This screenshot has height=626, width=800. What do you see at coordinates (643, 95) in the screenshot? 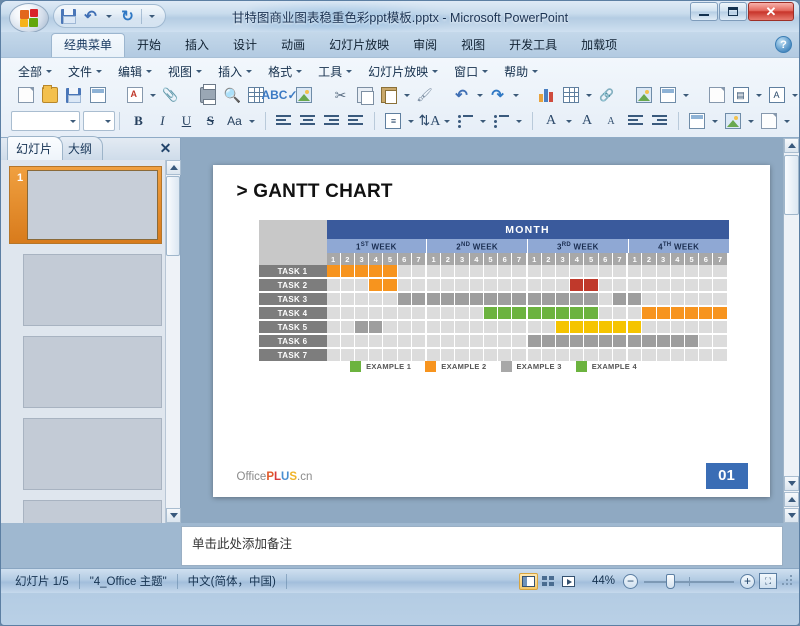
I see `new-slide-button` at bounding box center [643, 95].